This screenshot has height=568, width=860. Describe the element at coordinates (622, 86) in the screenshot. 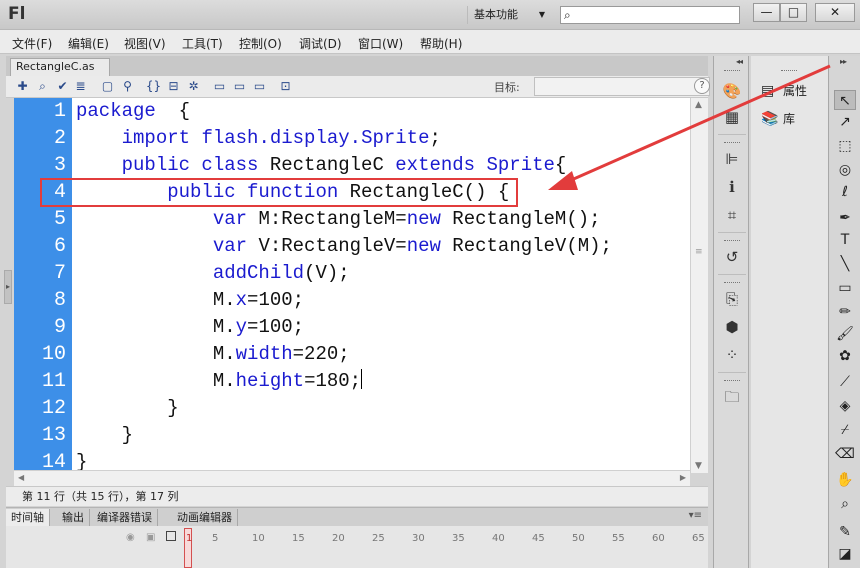

I see `target-select: ▼` at that location.